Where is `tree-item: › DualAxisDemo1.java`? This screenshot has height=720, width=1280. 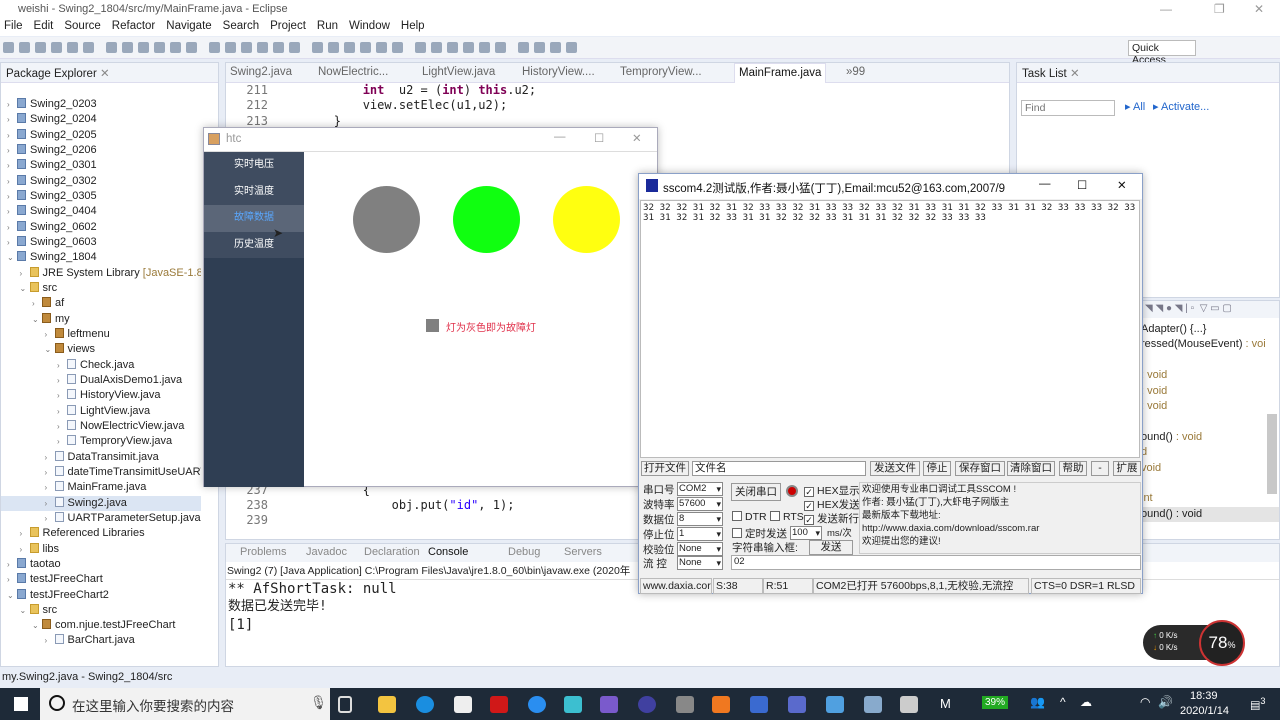 tree-item: › DualAxisDemo1.java is located at coordinates (101, 380).